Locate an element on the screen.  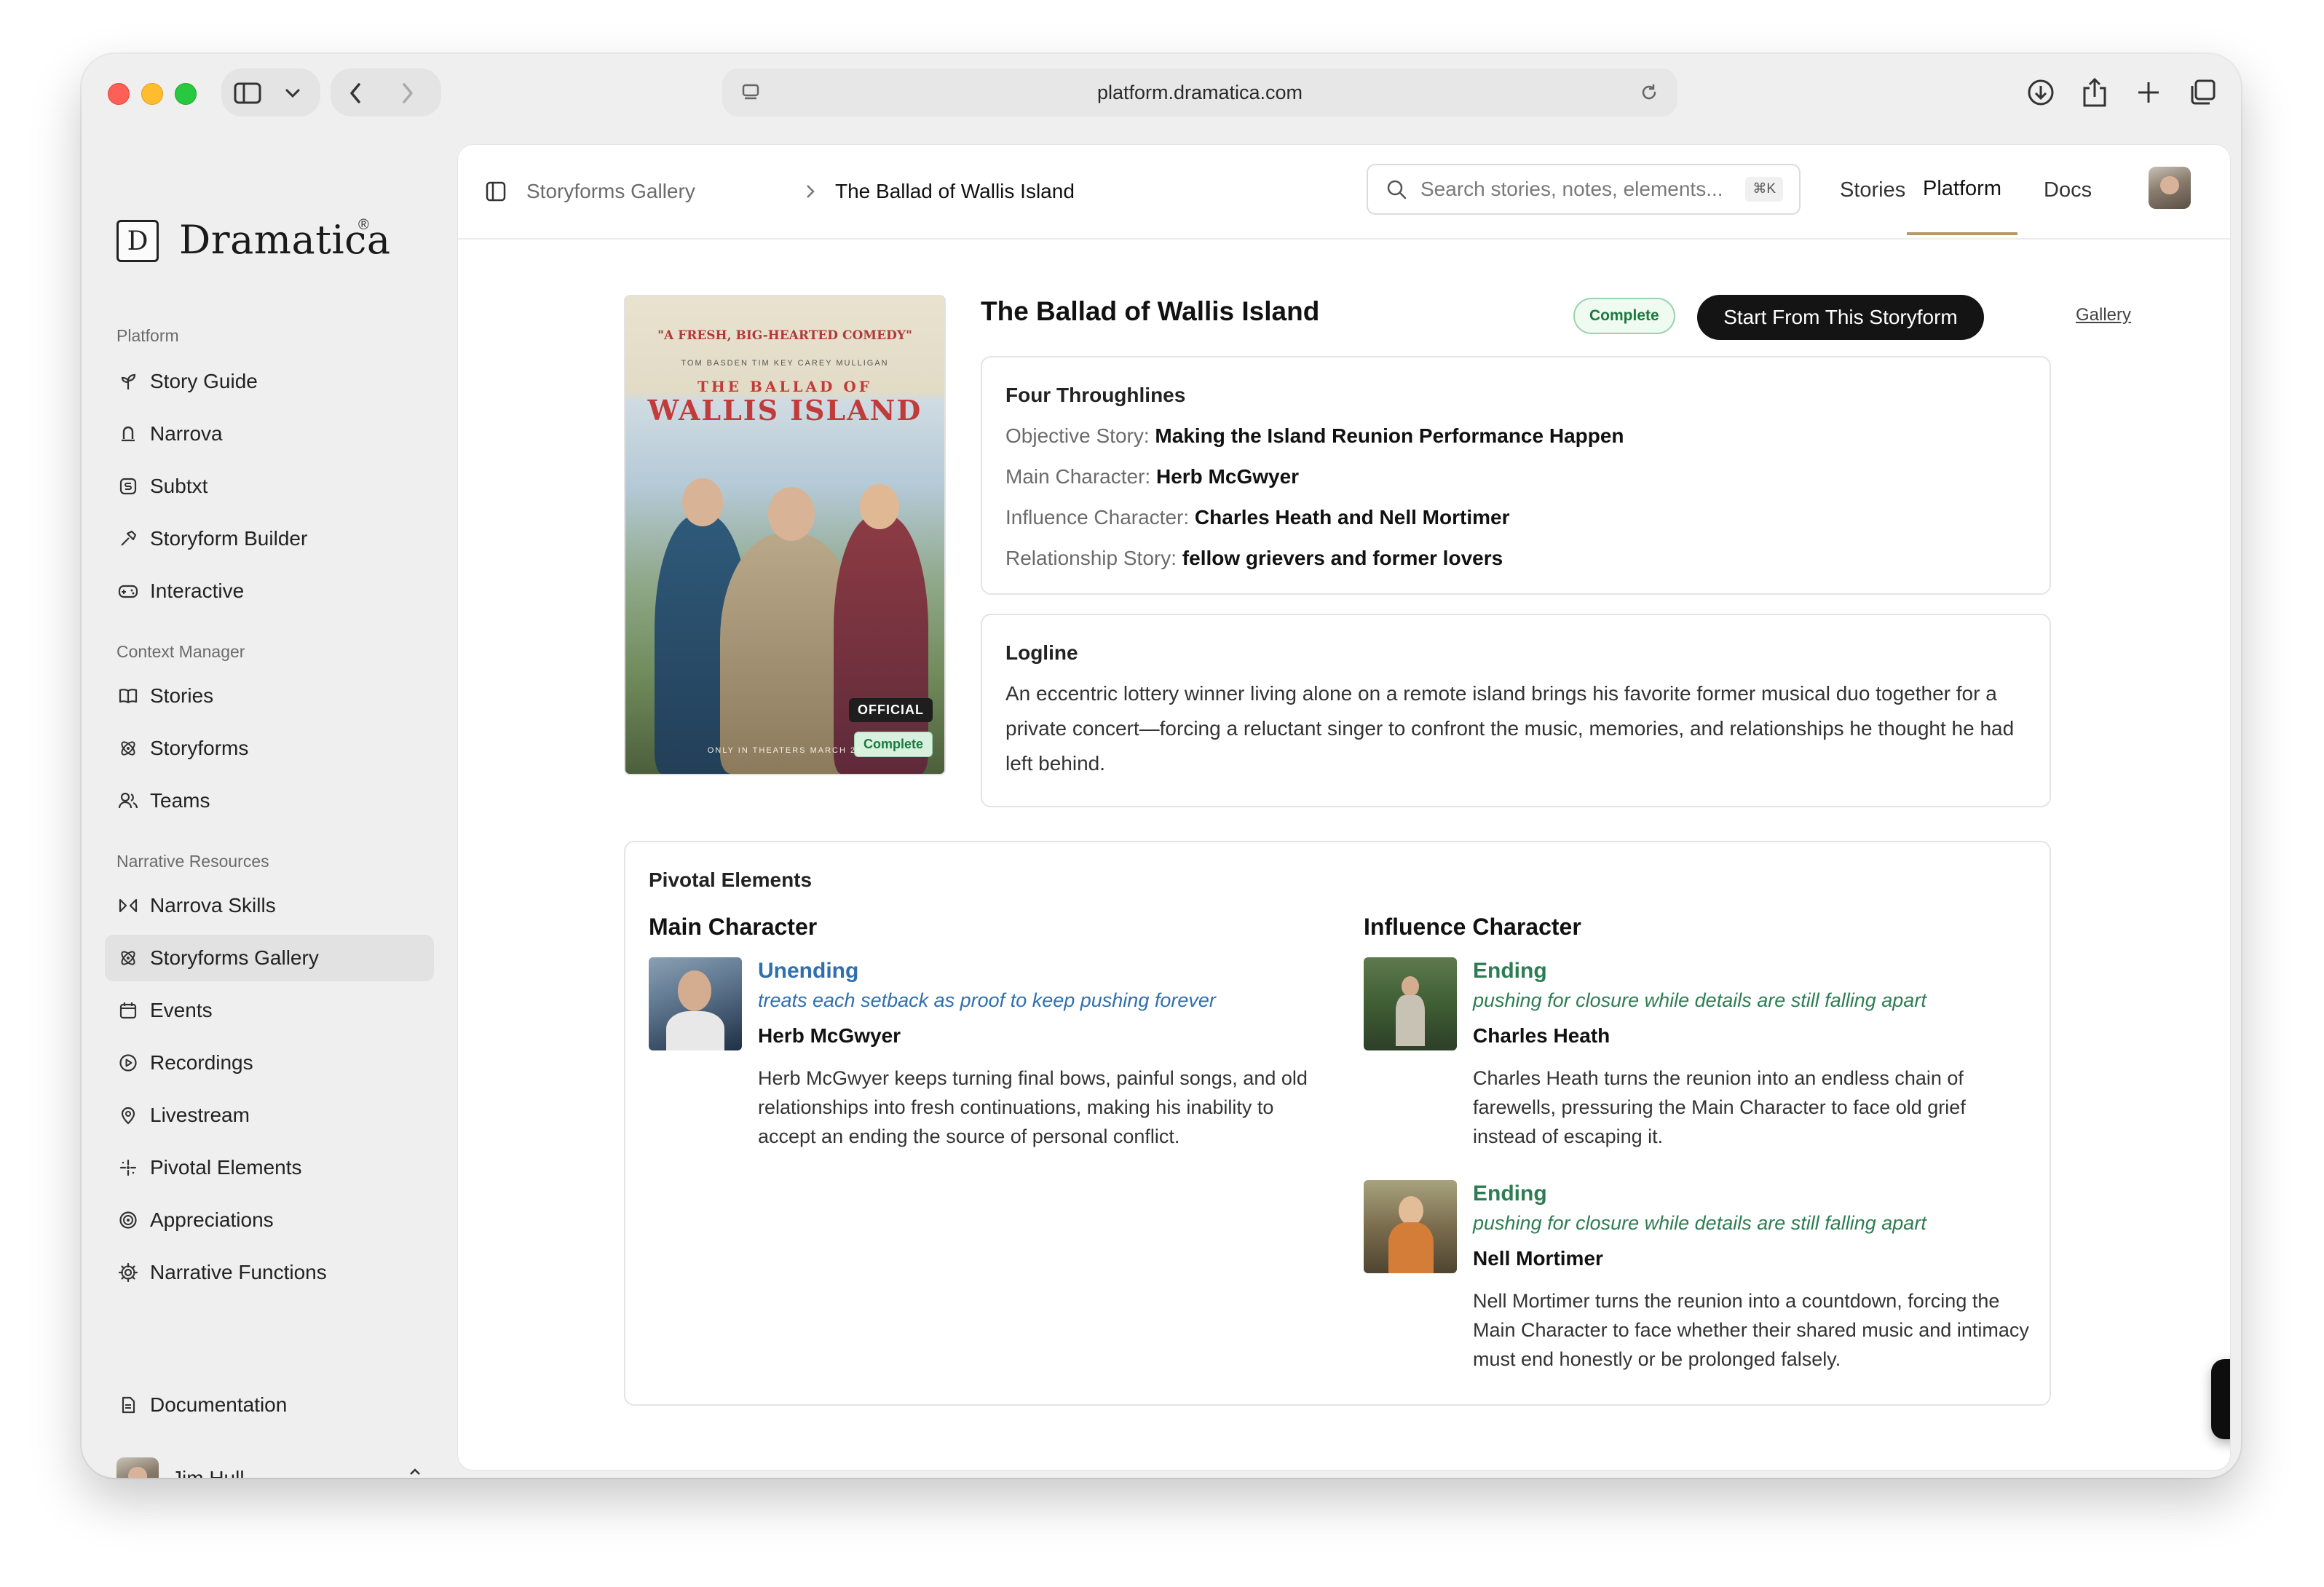
poster-official-label: OFFICIAL is located at coordinates (891, 710).